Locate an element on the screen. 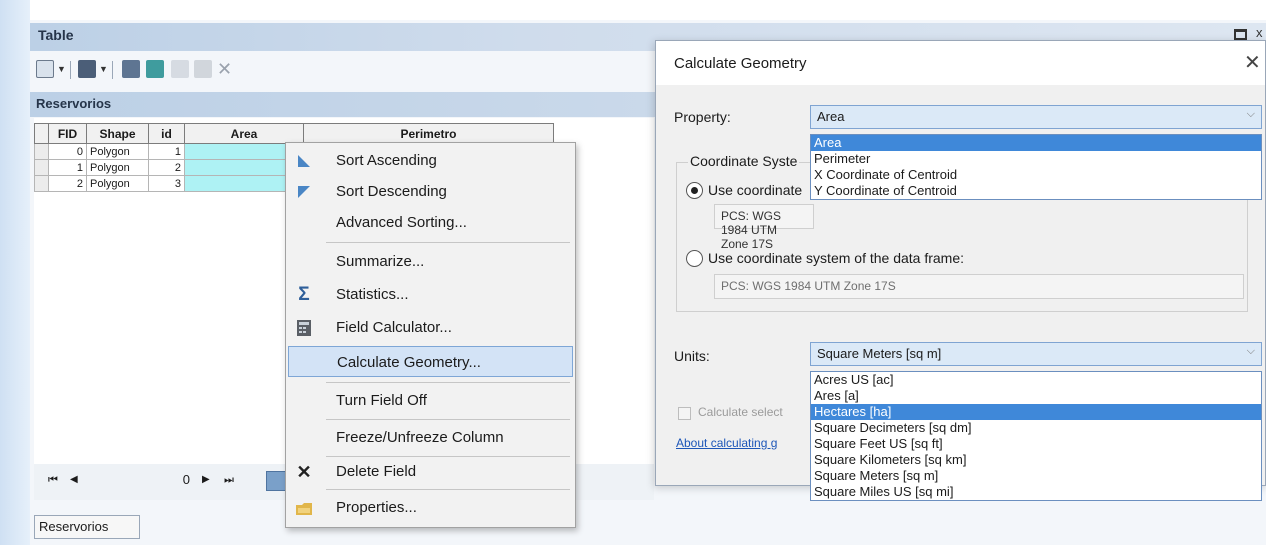  menu-item-label: Sort Descending is located at coordinates (391, 191).